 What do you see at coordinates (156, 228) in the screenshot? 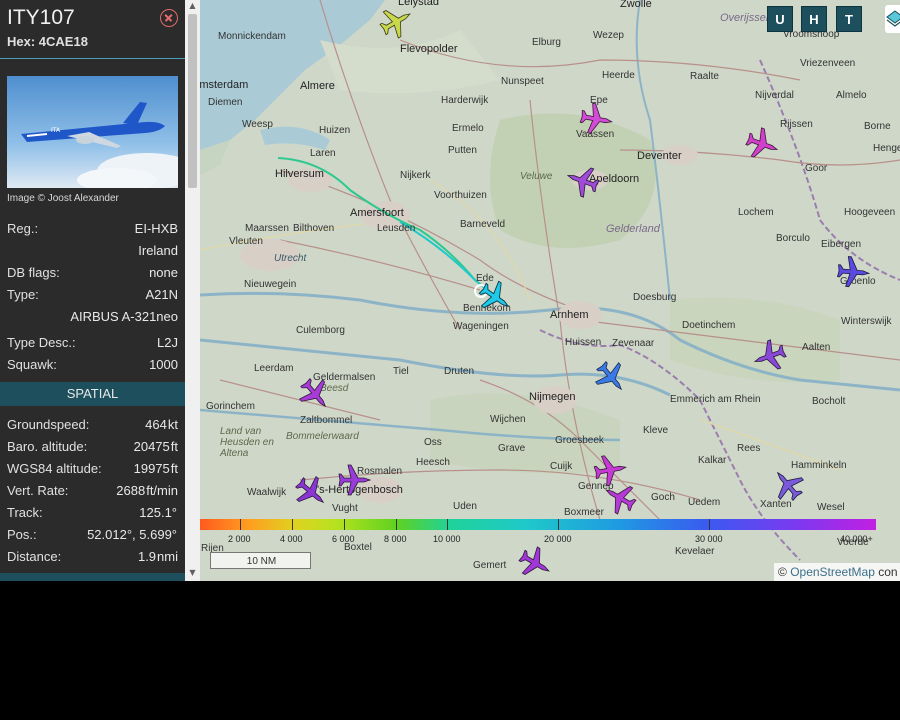
I see `detail-value: EI-HXB` at bounding box center [156, 228].